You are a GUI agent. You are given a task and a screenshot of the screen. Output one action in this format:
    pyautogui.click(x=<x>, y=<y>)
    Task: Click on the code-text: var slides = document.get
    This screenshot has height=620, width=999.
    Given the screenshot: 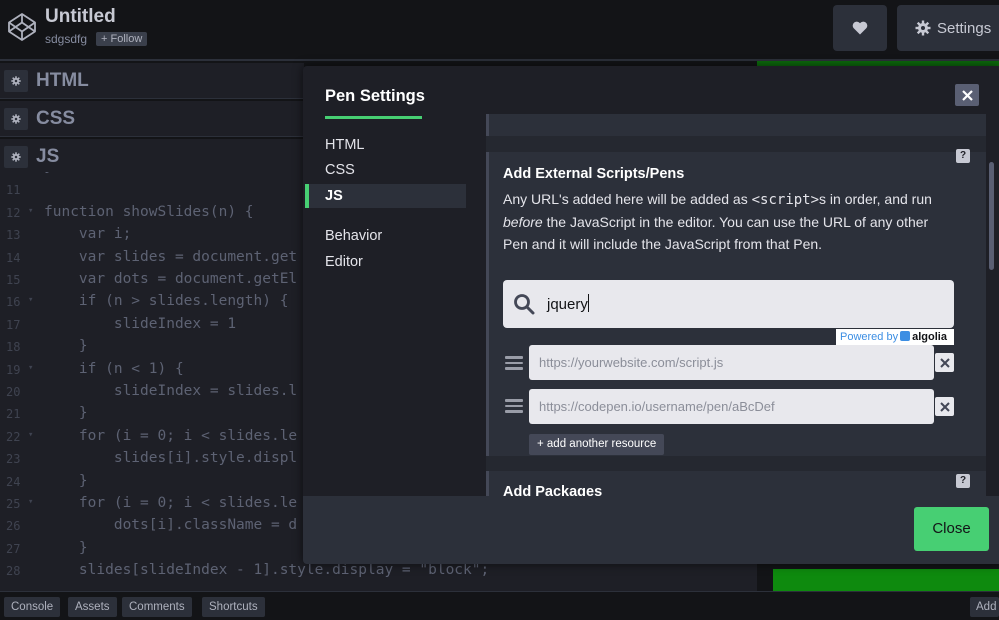 What is the action you would take?
    pyautogui.click(x=171, y=256)
    